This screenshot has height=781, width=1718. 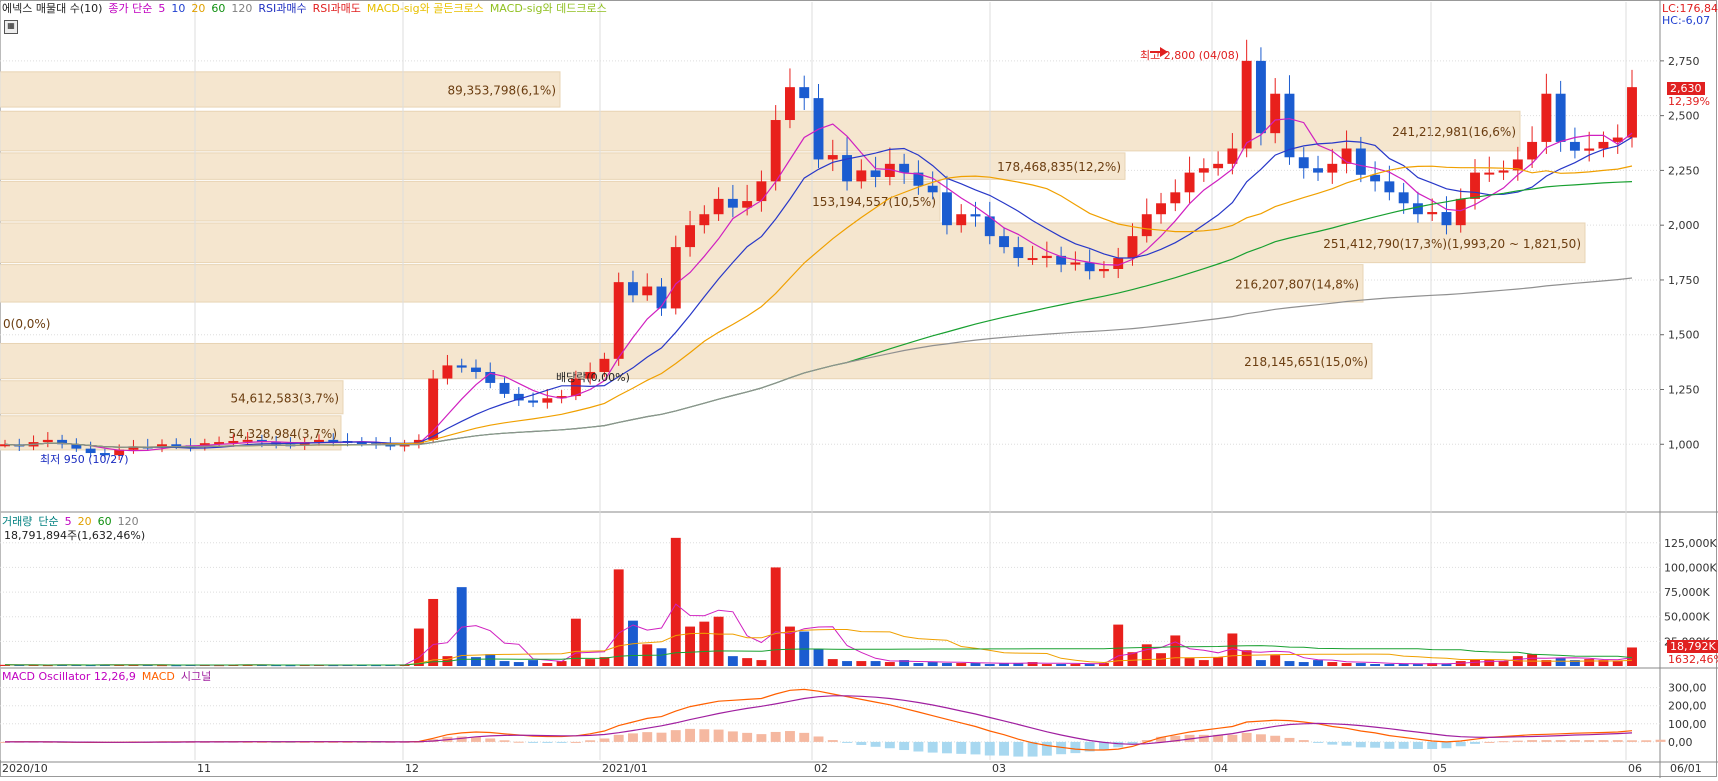 What do you see at coordinates (69, 676) in the screenshot?
I see `legend.macd-item: MACD Oscillator 12,26,9` at bounding box center [69, 676].